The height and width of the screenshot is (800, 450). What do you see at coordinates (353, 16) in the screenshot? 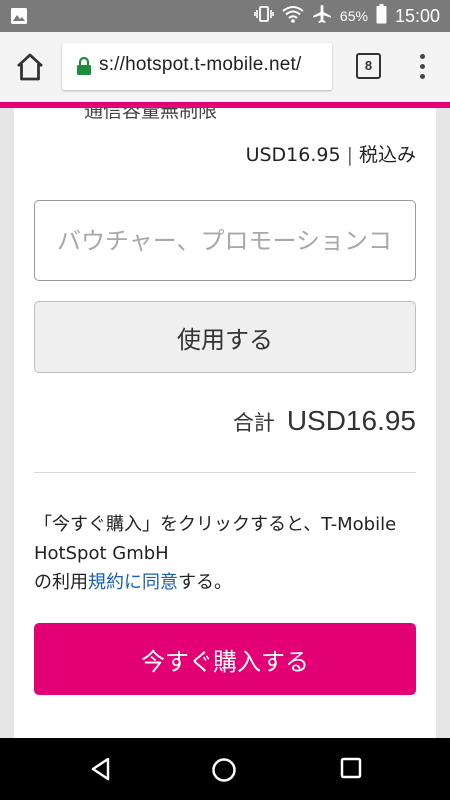
I see `battery-percent: 65%` at bounding box center [353, 16].